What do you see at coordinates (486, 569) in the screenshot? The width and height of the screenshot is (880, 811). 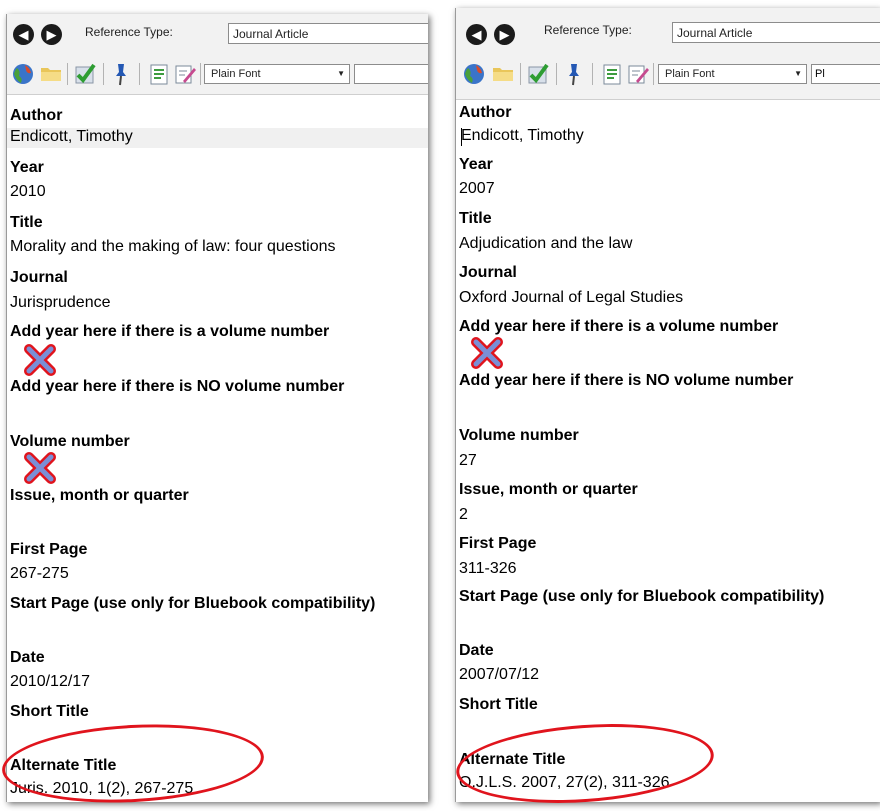 I see `first-page-input: 311-326` at bounding box center [486, 569].